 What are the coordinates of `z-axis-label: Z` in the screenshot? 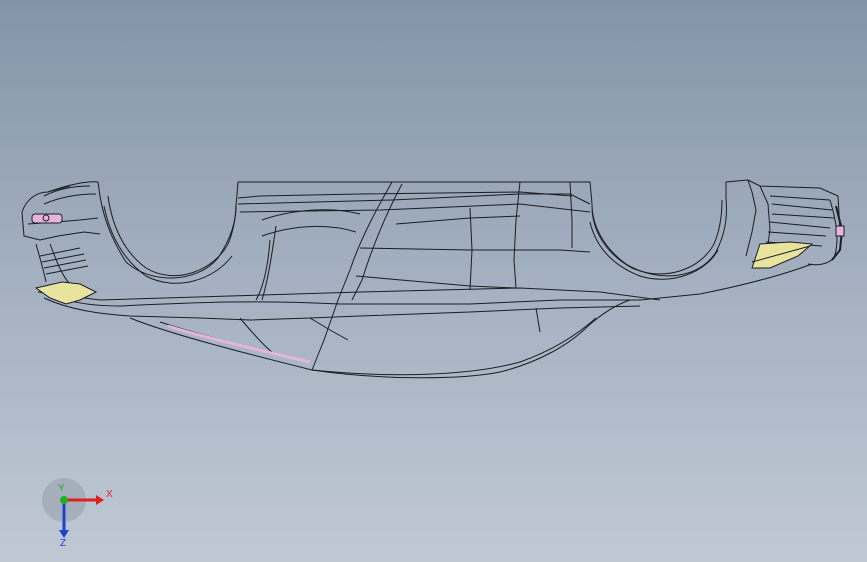 It's located at (63, 543).